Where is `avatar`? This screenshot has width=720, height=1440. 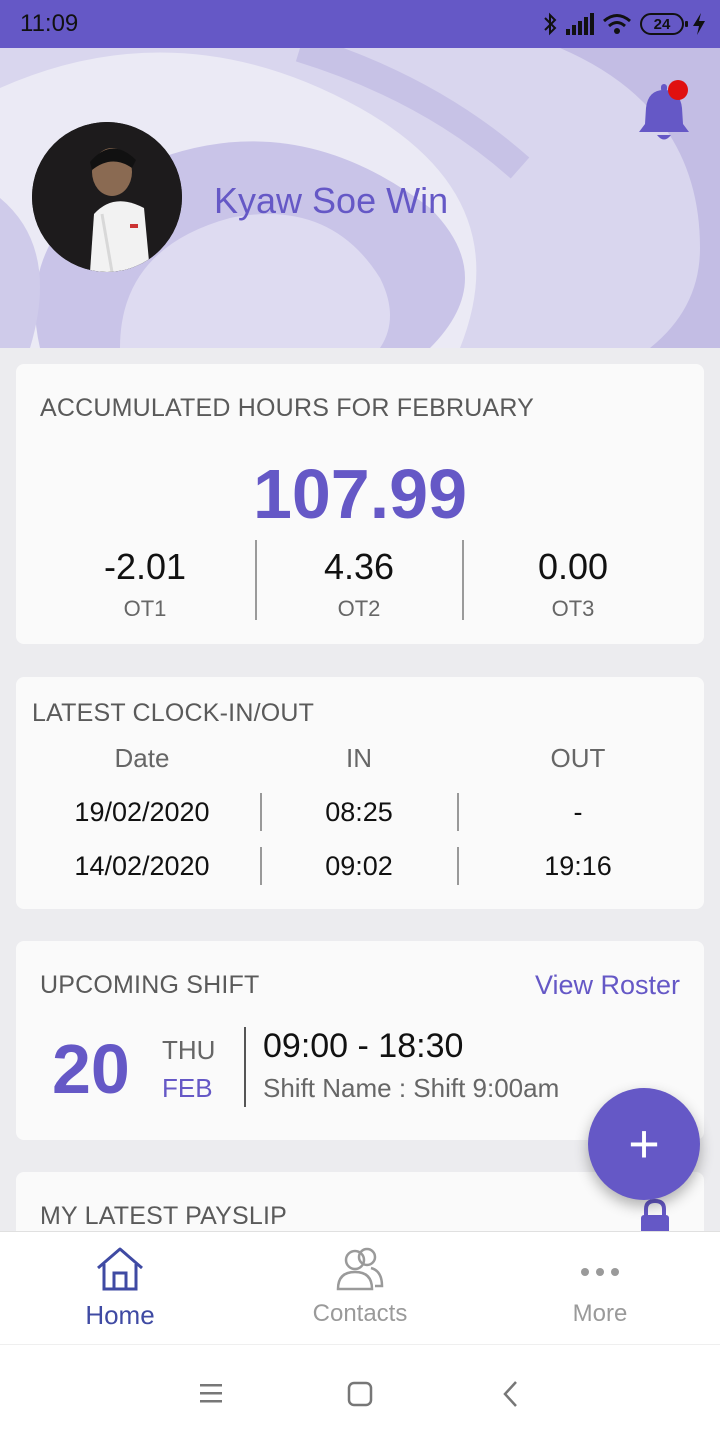
avatar is located at coordinates (107, 197).